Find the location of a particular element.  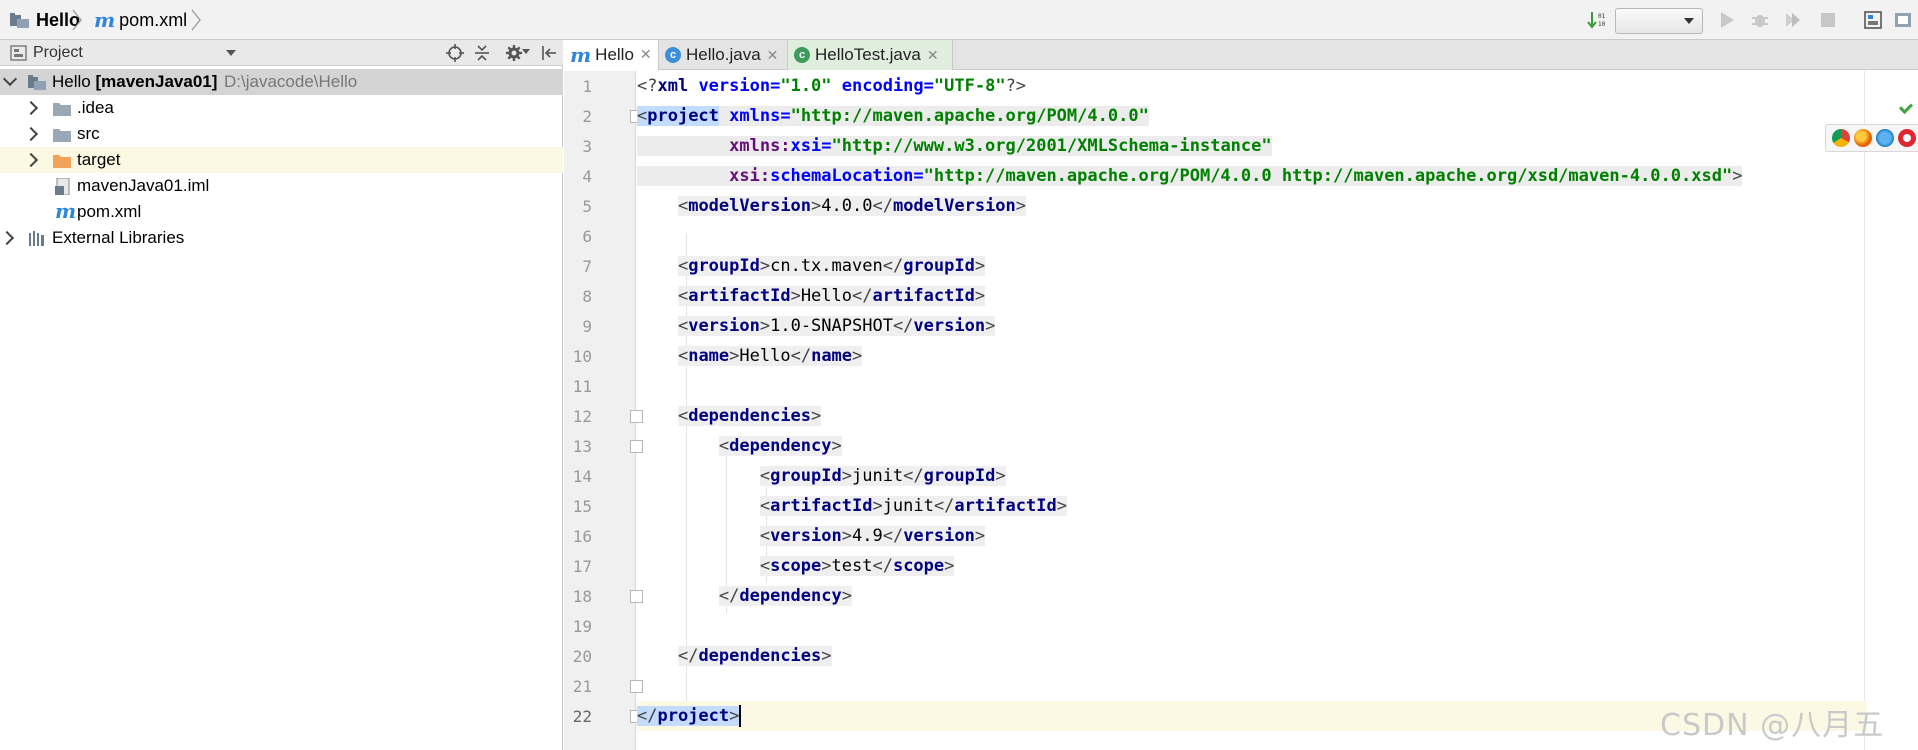

java-test-class-icon: c is located at coordinates (802, 55).